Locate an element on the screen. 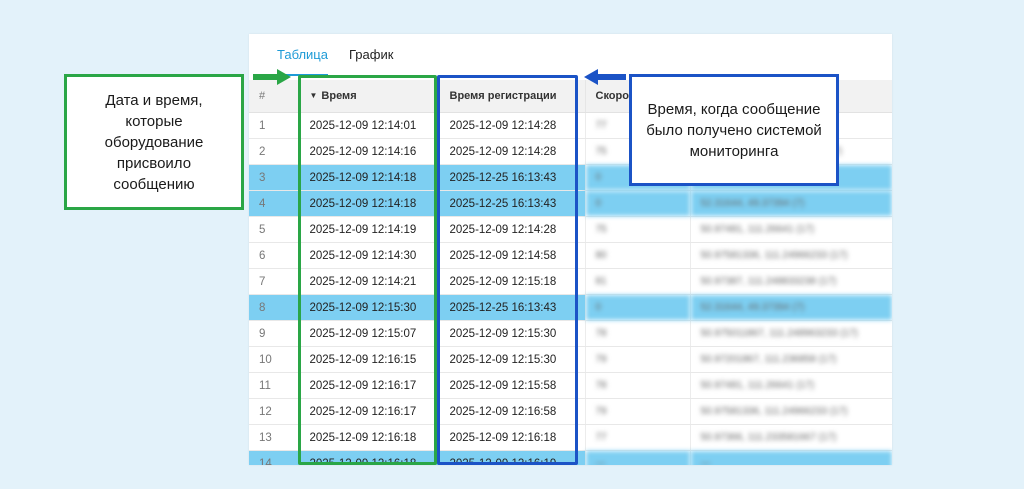 The height and width of the screenshot is (489, 1024). registration-column-highlight is located at coordinates (507, 270).